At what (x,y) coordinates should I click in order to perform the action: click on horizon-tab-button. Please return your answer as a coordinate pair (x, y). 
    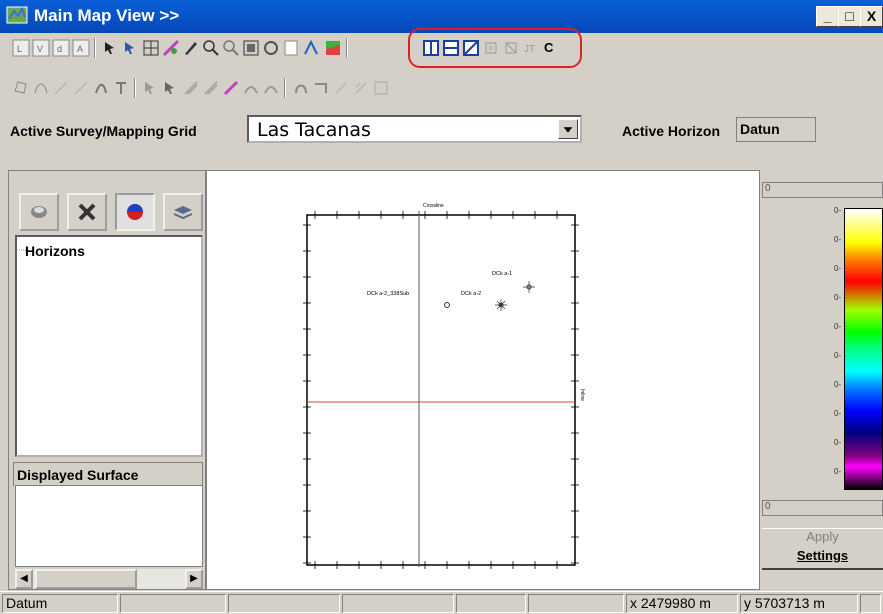
    Looking at the image, I should click on (39, 212).